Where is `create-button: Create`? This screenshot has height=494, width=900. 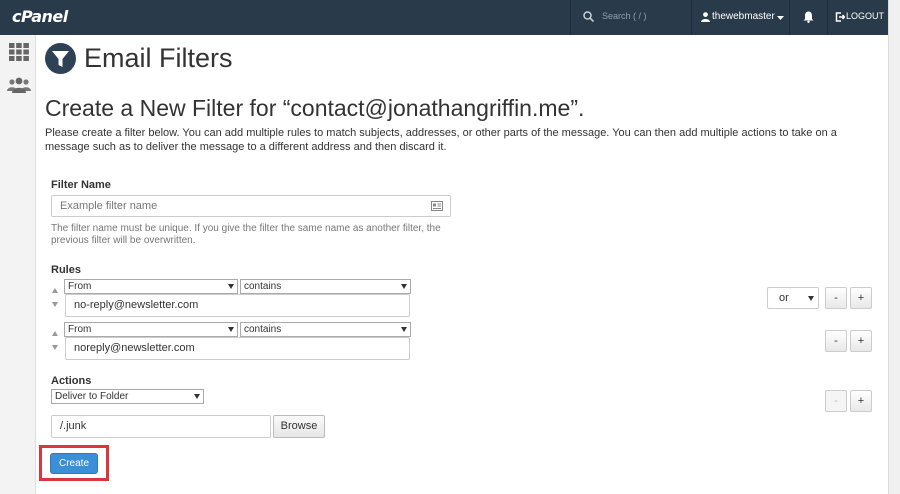 create-button: Create is located at coordinates (74, 463).